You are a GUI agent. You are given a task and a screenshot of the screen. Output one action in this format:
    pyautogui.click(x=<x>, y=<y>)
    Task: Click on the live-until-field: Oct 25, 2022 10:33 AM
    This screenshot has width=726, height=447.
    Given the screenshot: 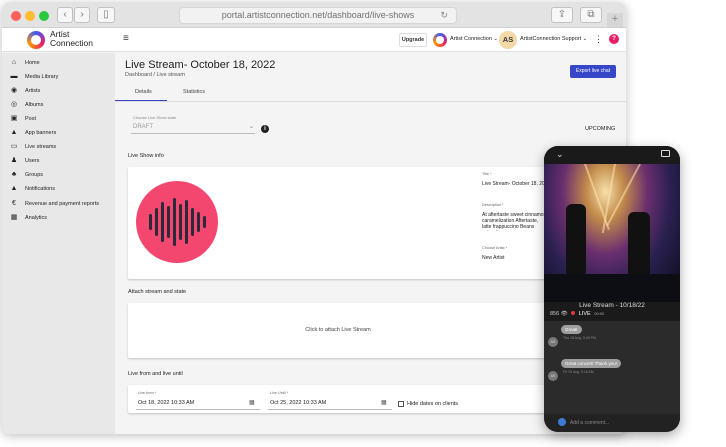 What is the action you would take?
    pyautogui.click(x=298, y=403)
    